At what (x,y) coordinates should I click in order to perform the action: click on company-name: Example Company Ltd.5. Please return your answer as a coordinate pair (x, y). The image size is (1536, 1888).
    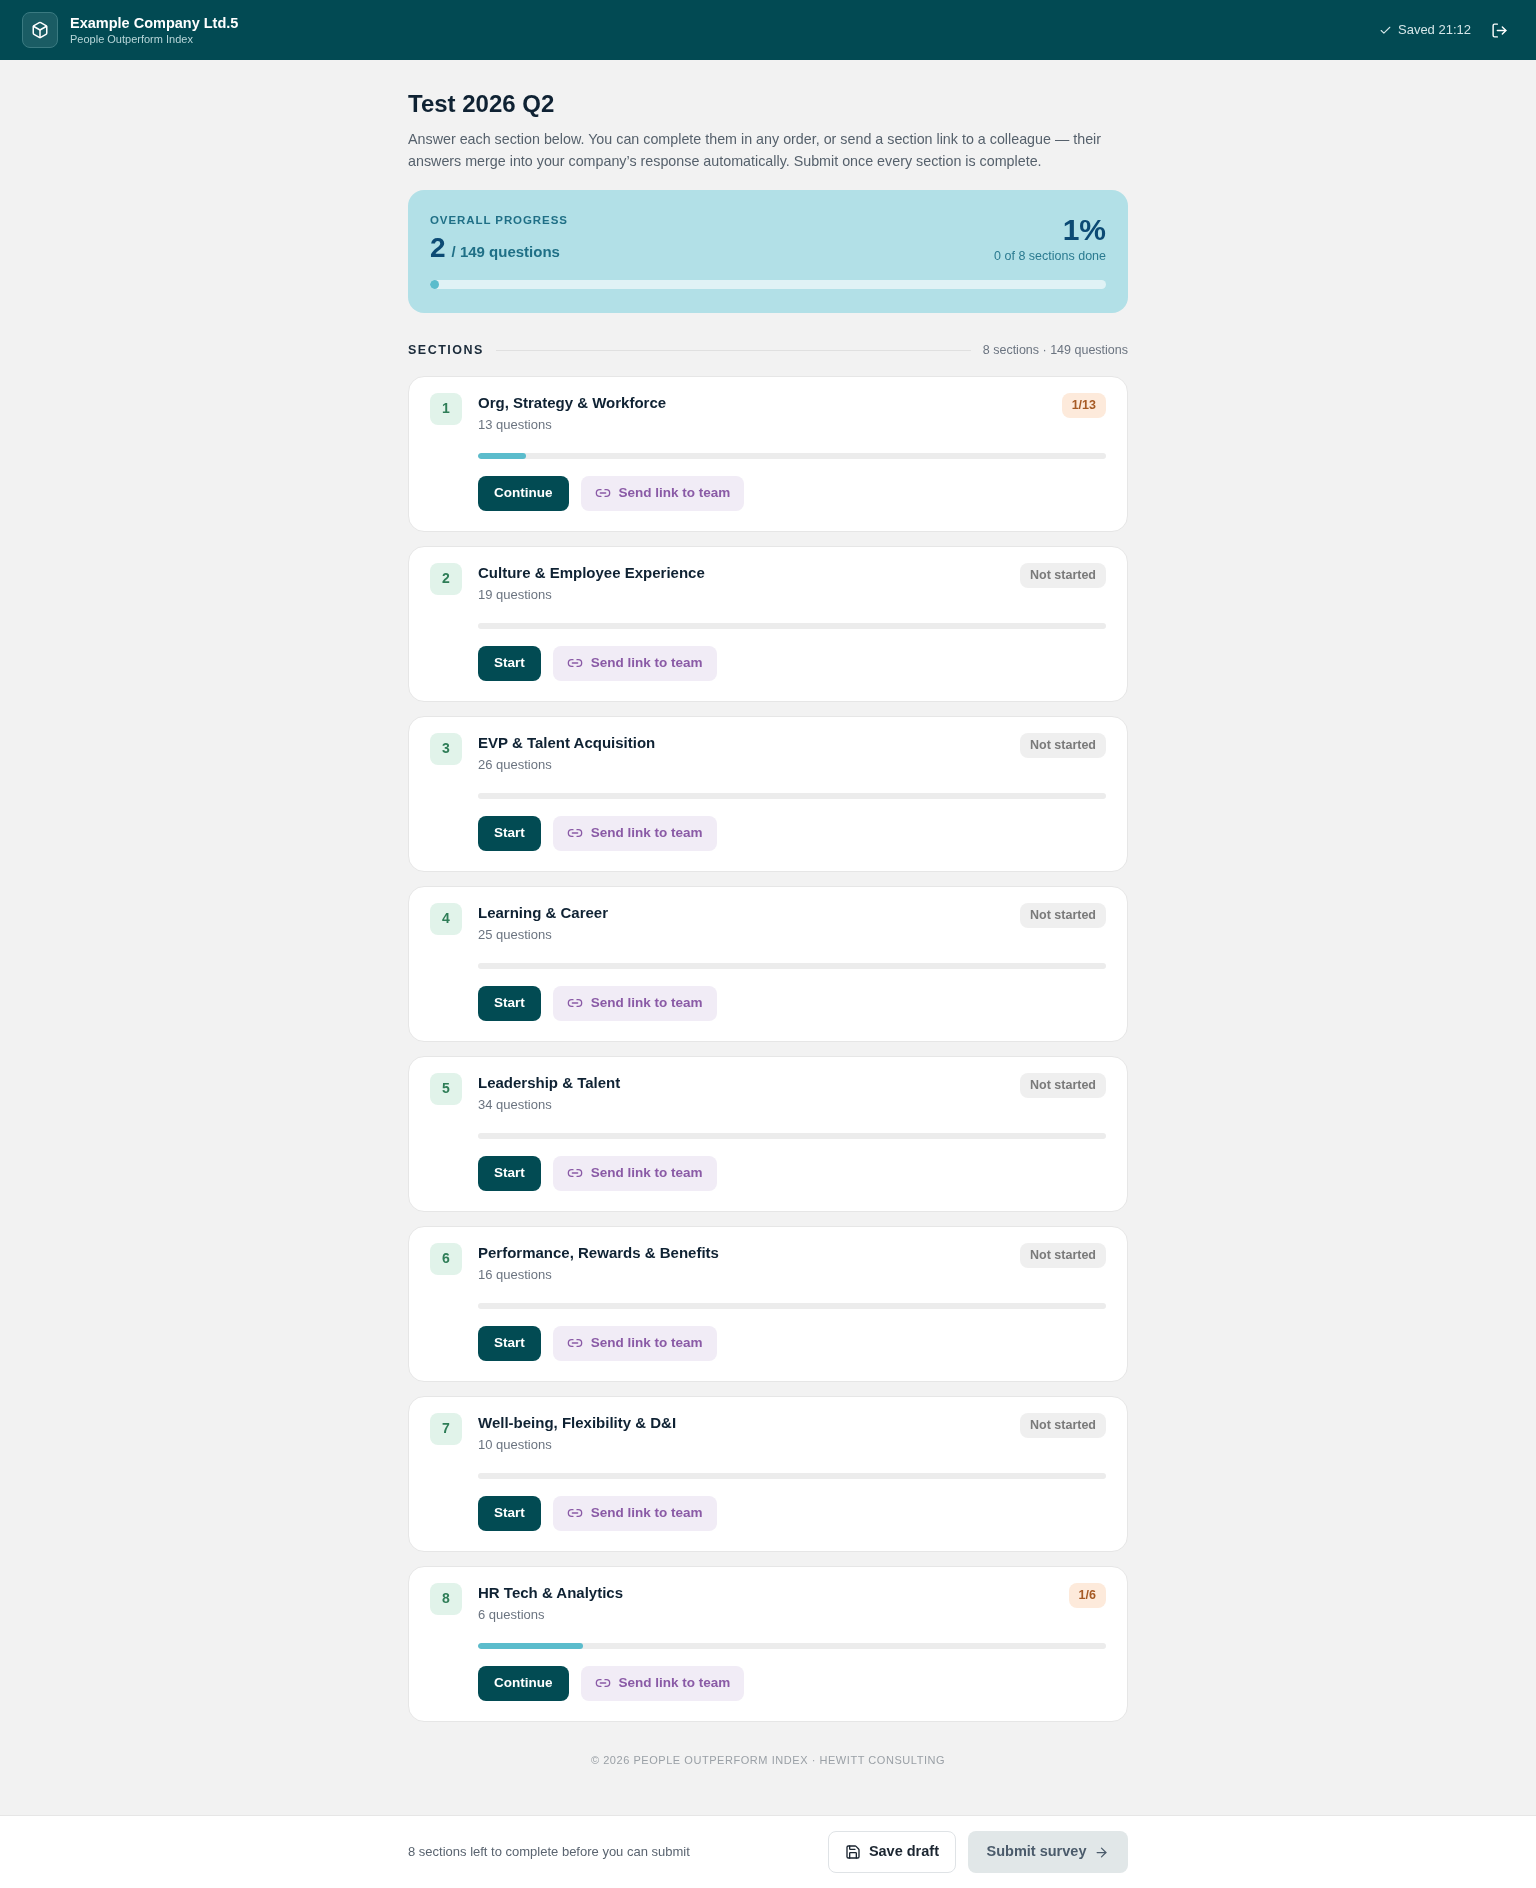
    Looking at the image, I should click on (154, 23).